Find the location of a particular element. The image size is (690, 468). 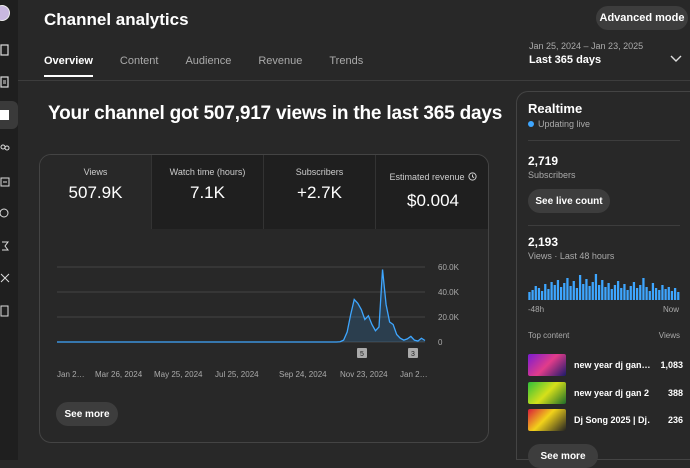

date-period-select: Last 365 days is located at coordinates (565, 60).